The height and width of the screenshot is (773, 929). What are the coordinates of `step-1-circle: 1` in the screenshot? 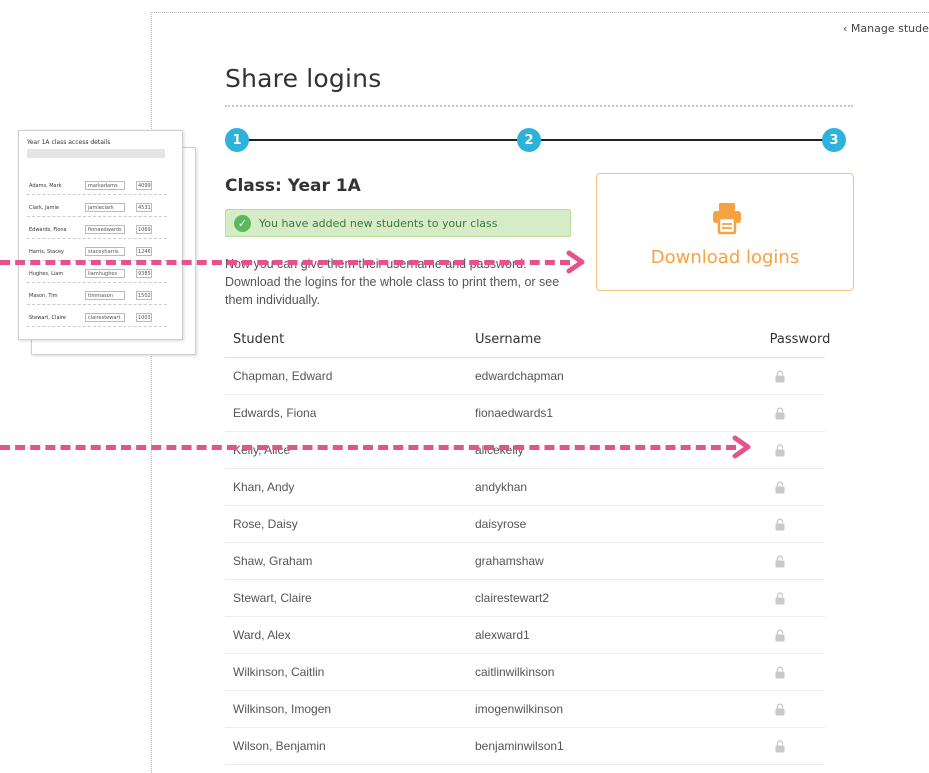 It's located at (237, 140).